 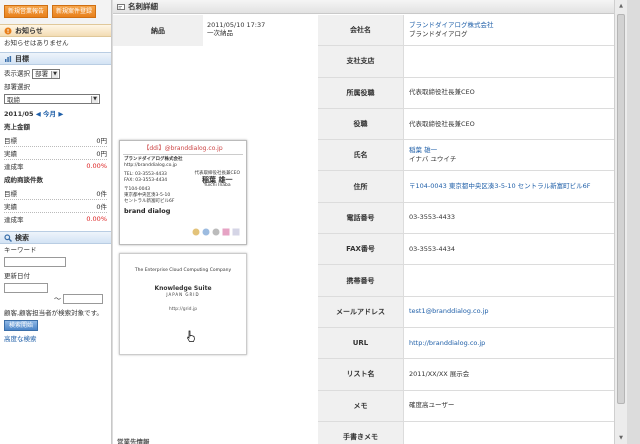 I want to click on search-title: 検索, so click(x=22, y=237).